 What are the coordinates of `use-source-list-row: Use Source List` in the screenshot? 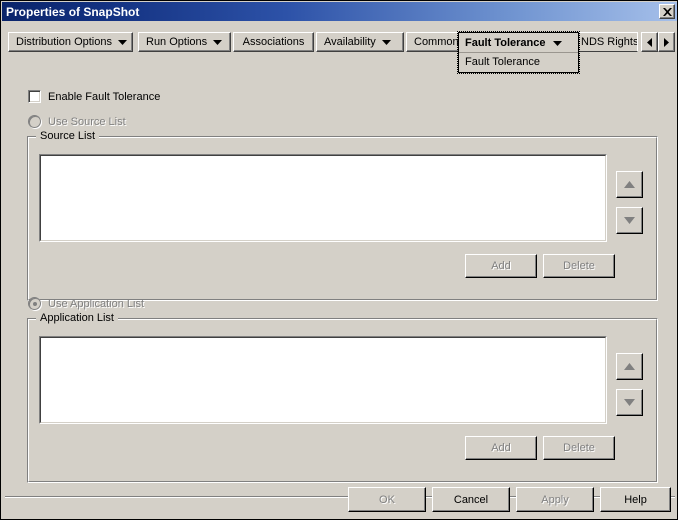 It's located at (77, 121).